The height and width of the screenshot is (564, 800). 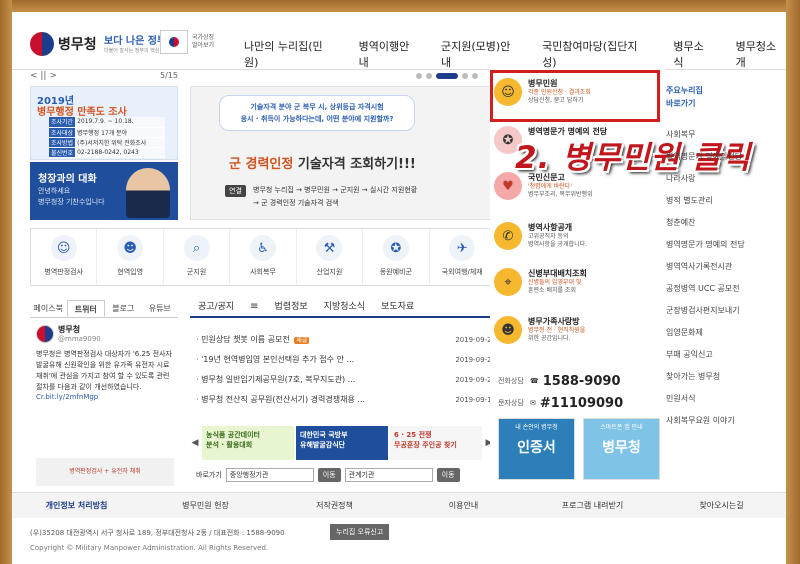 I want to click on tab-youtube: 유튜브, so click(x=160, y=308).